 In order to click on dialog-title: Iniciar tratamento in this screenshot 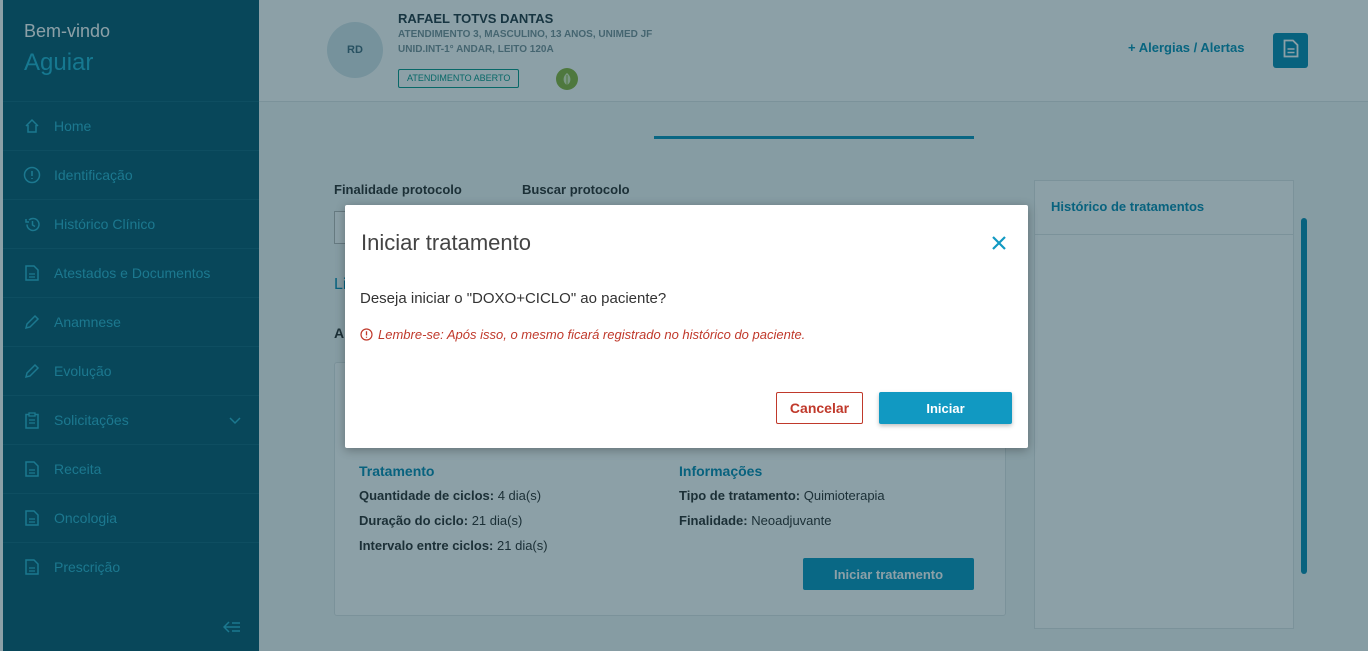, I will do `click(446, 242)`.